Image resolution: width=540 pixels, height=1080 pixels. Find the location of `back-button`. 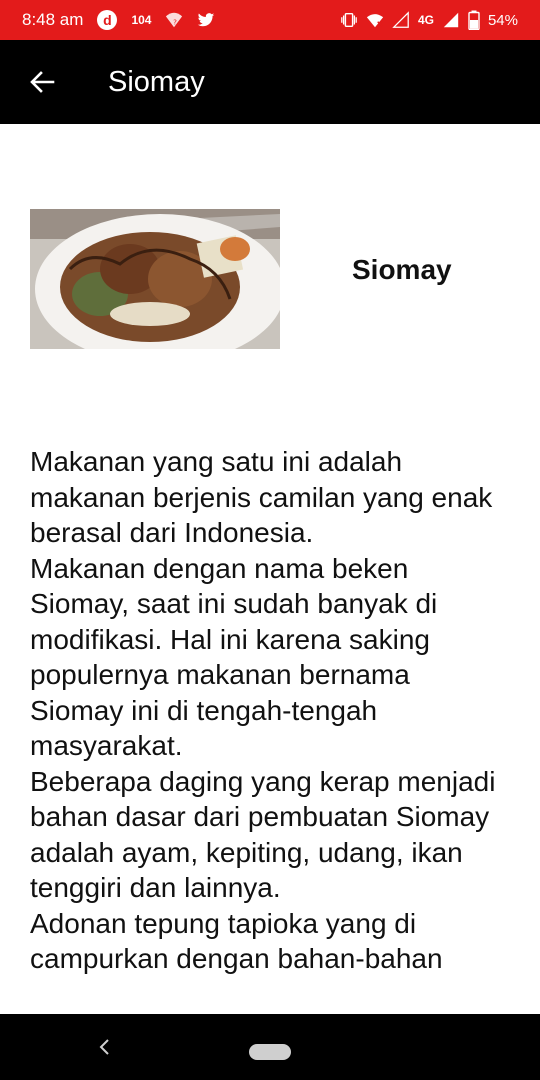

back-button is located at coordinates (42, 82).